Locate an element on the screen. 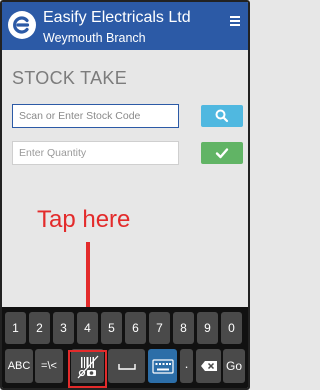 The height and width of the screenshot is (390, 320). search-icon is located at coordinates (222, 116).